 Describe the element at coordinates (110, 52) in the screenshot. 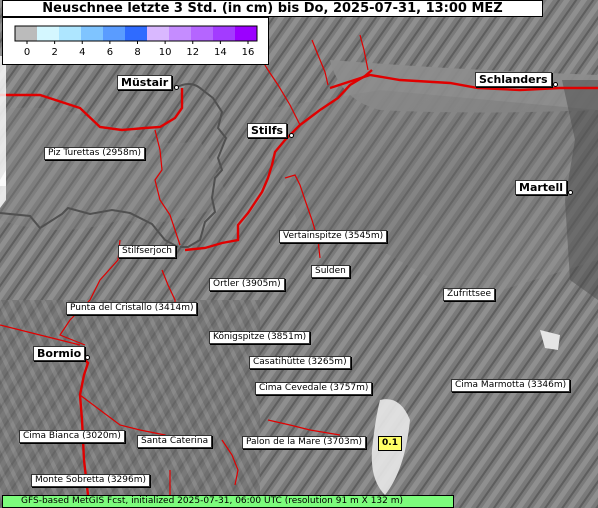

I see `legend-tick-label: 6` at that location.